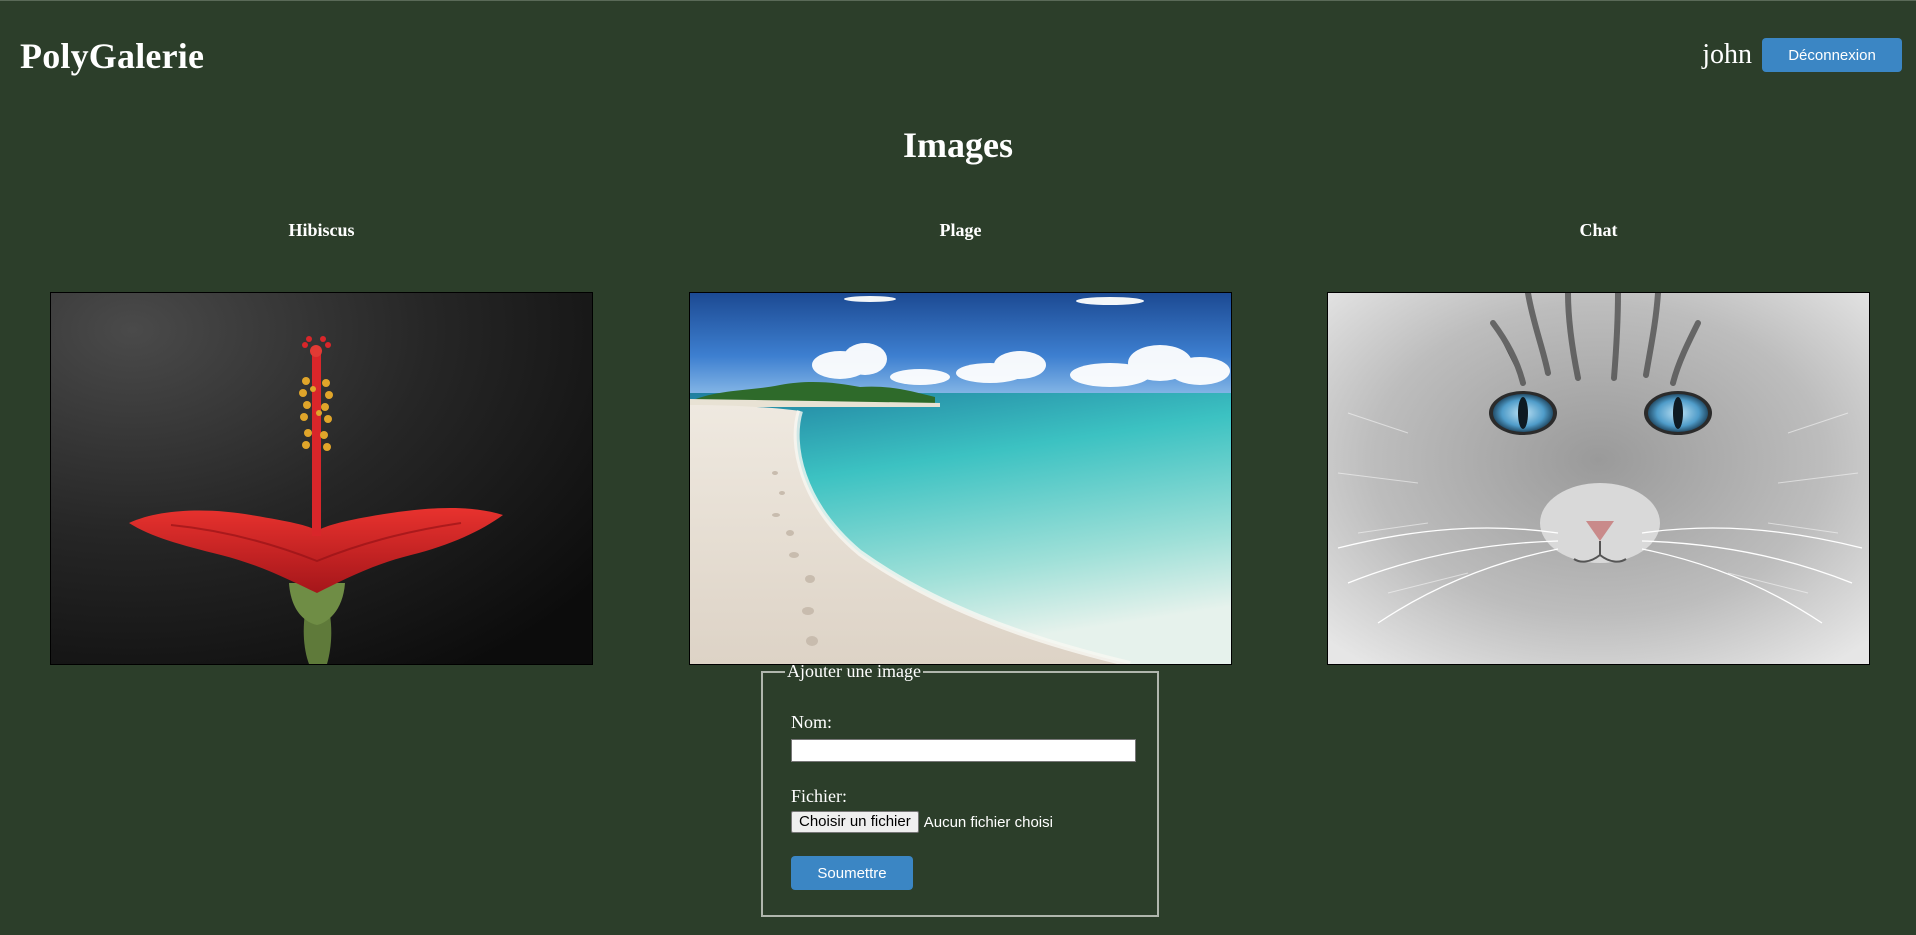 The height and width of the screenshot is (935, 1916). Describe the element at coordinates (812, 722) in the screenshot. I see `name-label: Nom:` at that location.